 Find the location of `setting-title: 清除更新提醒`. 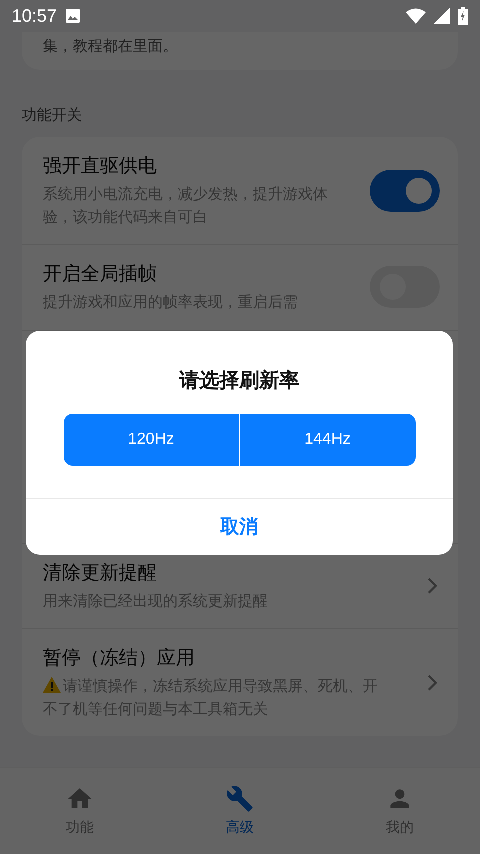

setting-title: 清除更新提醒 is located at coordinates (100, 573).